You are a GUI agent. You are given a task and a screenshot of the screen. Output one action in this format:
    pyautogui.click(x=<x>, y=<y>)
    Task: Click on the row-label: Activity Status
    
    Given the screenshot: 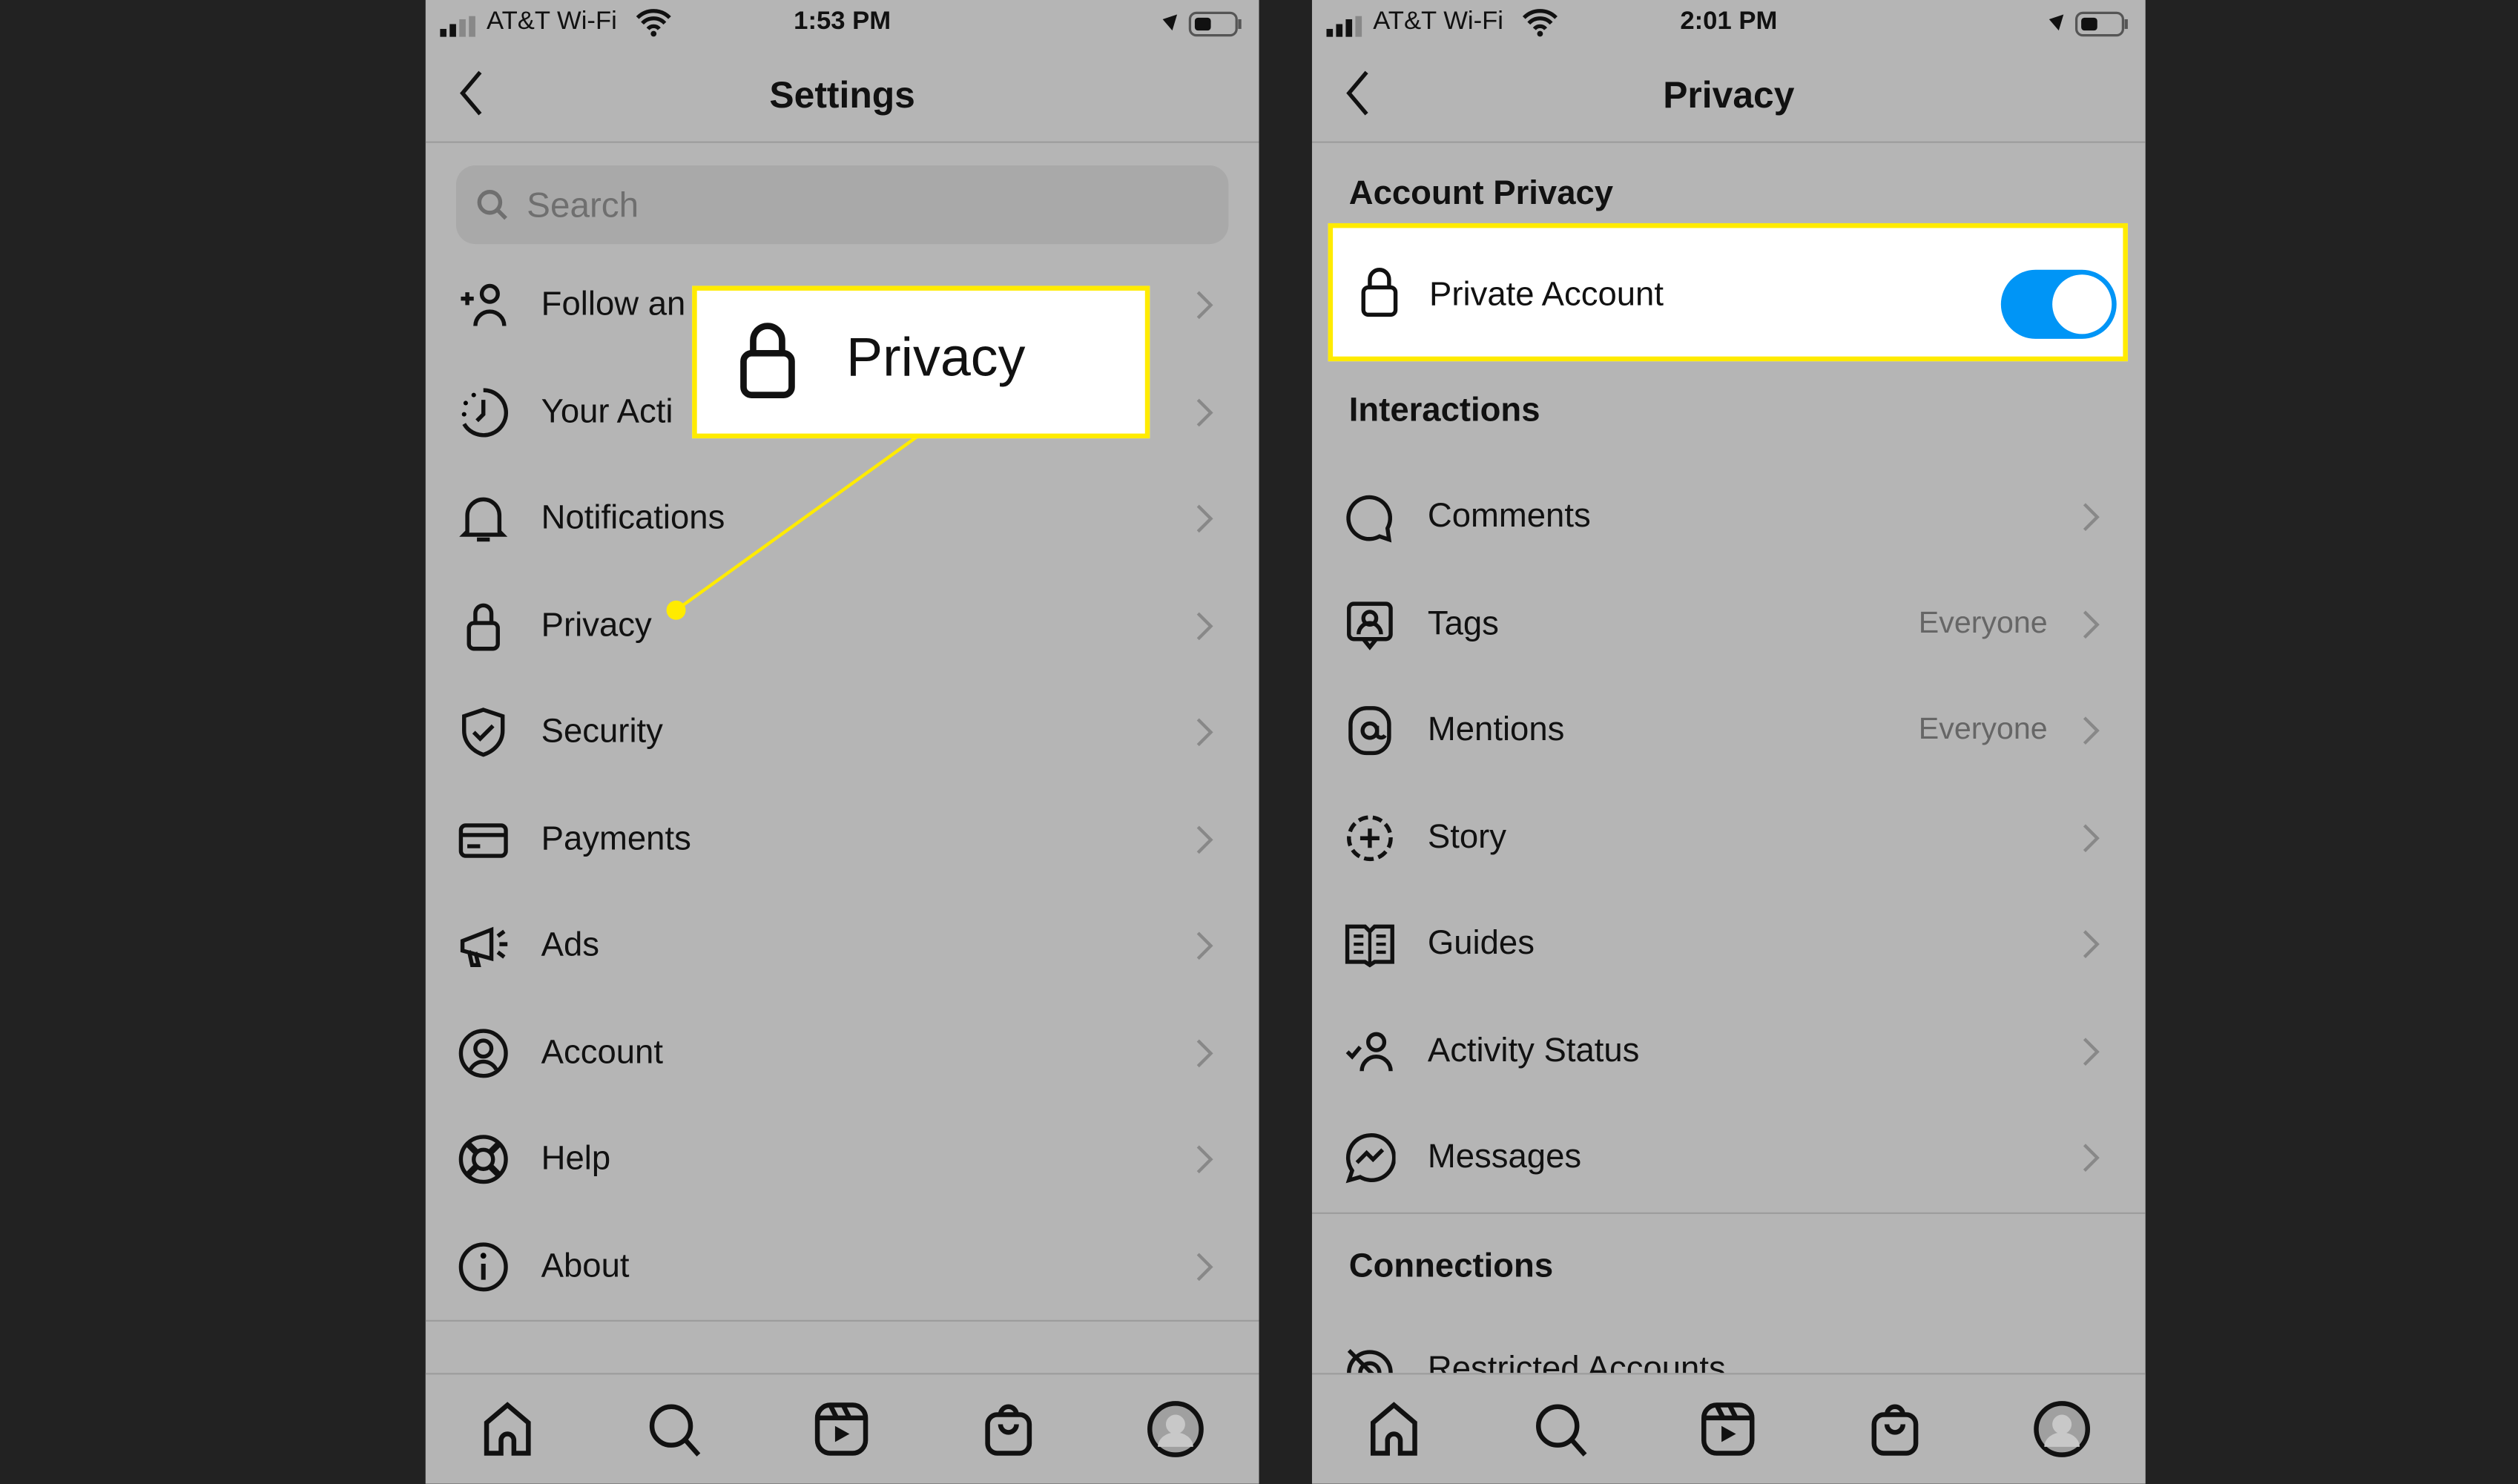 What is the action you would take?
    pyautogui.click(x=1533, y=1050)
    